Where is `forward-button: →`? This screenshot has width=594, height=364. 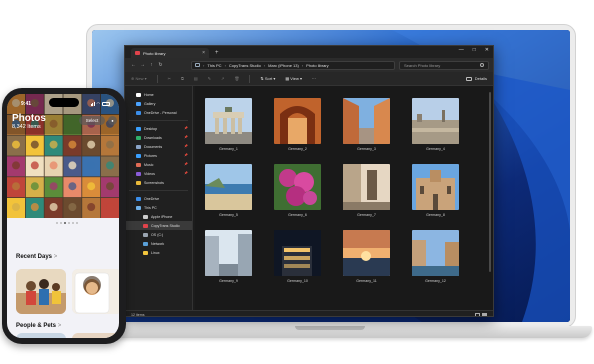
forward-button: → is located at coordinates (142, 65).